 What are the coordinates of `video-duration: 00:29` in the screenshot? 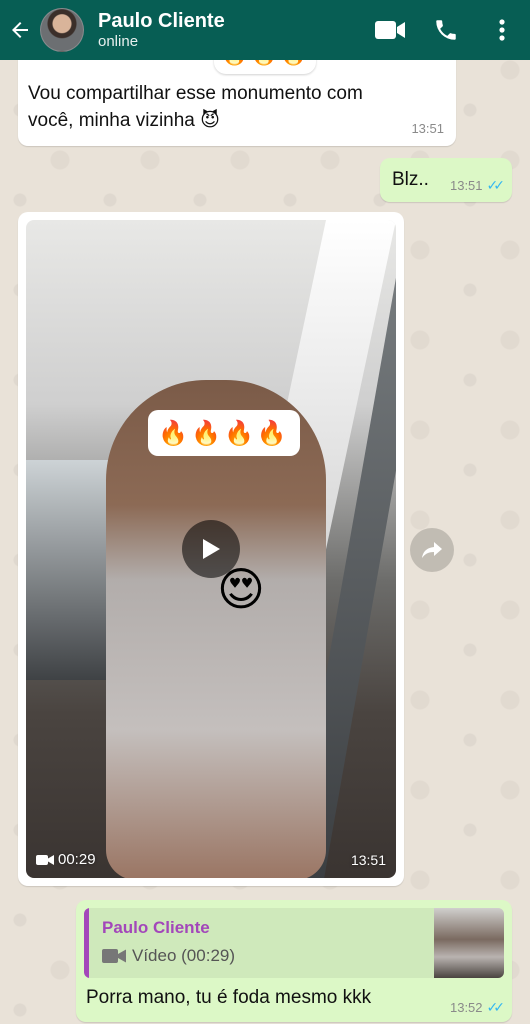 It's located at (66, 859).